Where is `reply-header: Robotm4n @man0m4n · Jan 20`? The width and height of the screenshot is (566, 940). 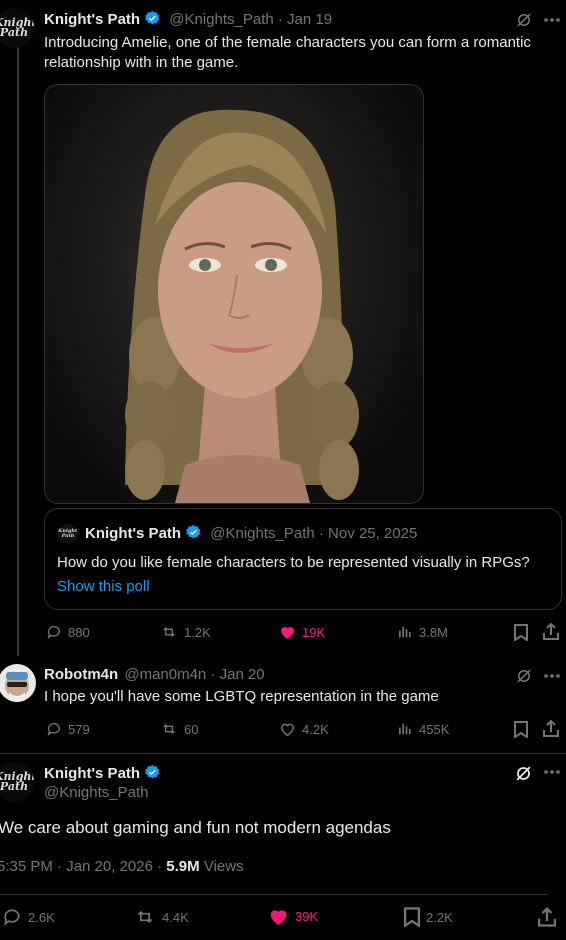 reply-header: Robotm4n @man0m4n · Jan 20 is located at coordinates (154, 674).